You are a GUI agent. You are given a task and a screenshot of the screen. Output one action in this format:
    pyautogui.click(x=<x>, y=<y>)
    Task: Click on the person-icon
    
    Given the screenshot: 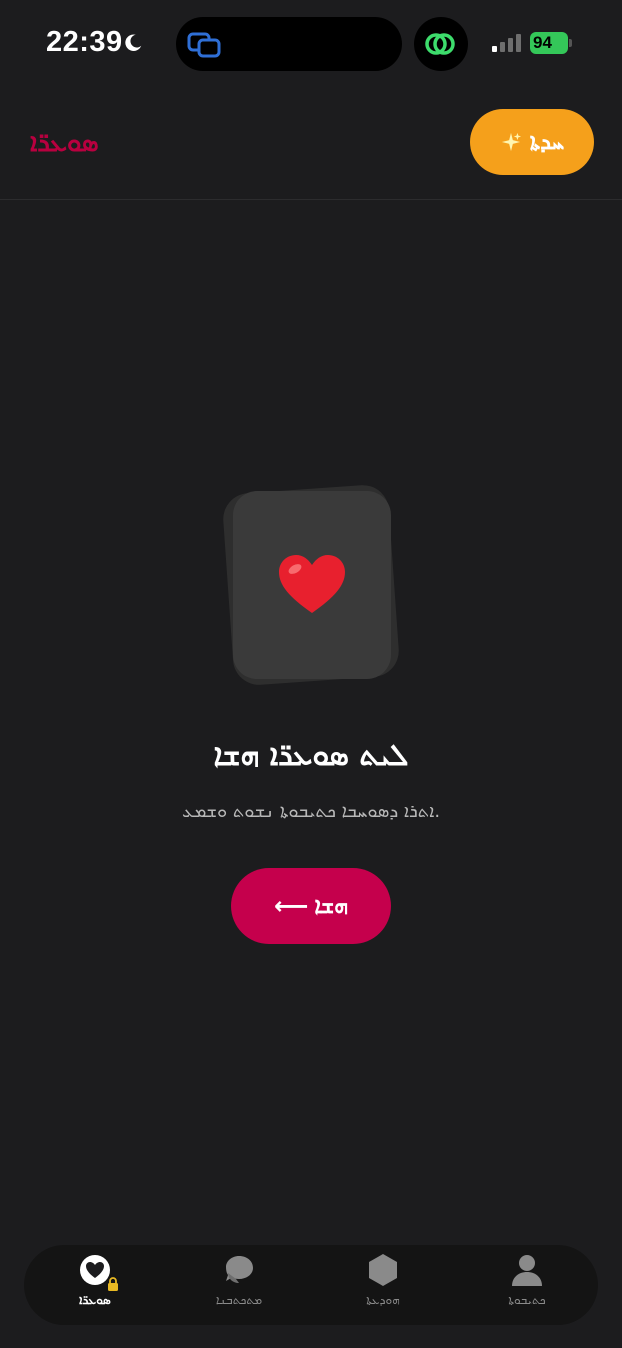 What is the action you would take?
    pyautogui.click(x=527, y=1270)
    